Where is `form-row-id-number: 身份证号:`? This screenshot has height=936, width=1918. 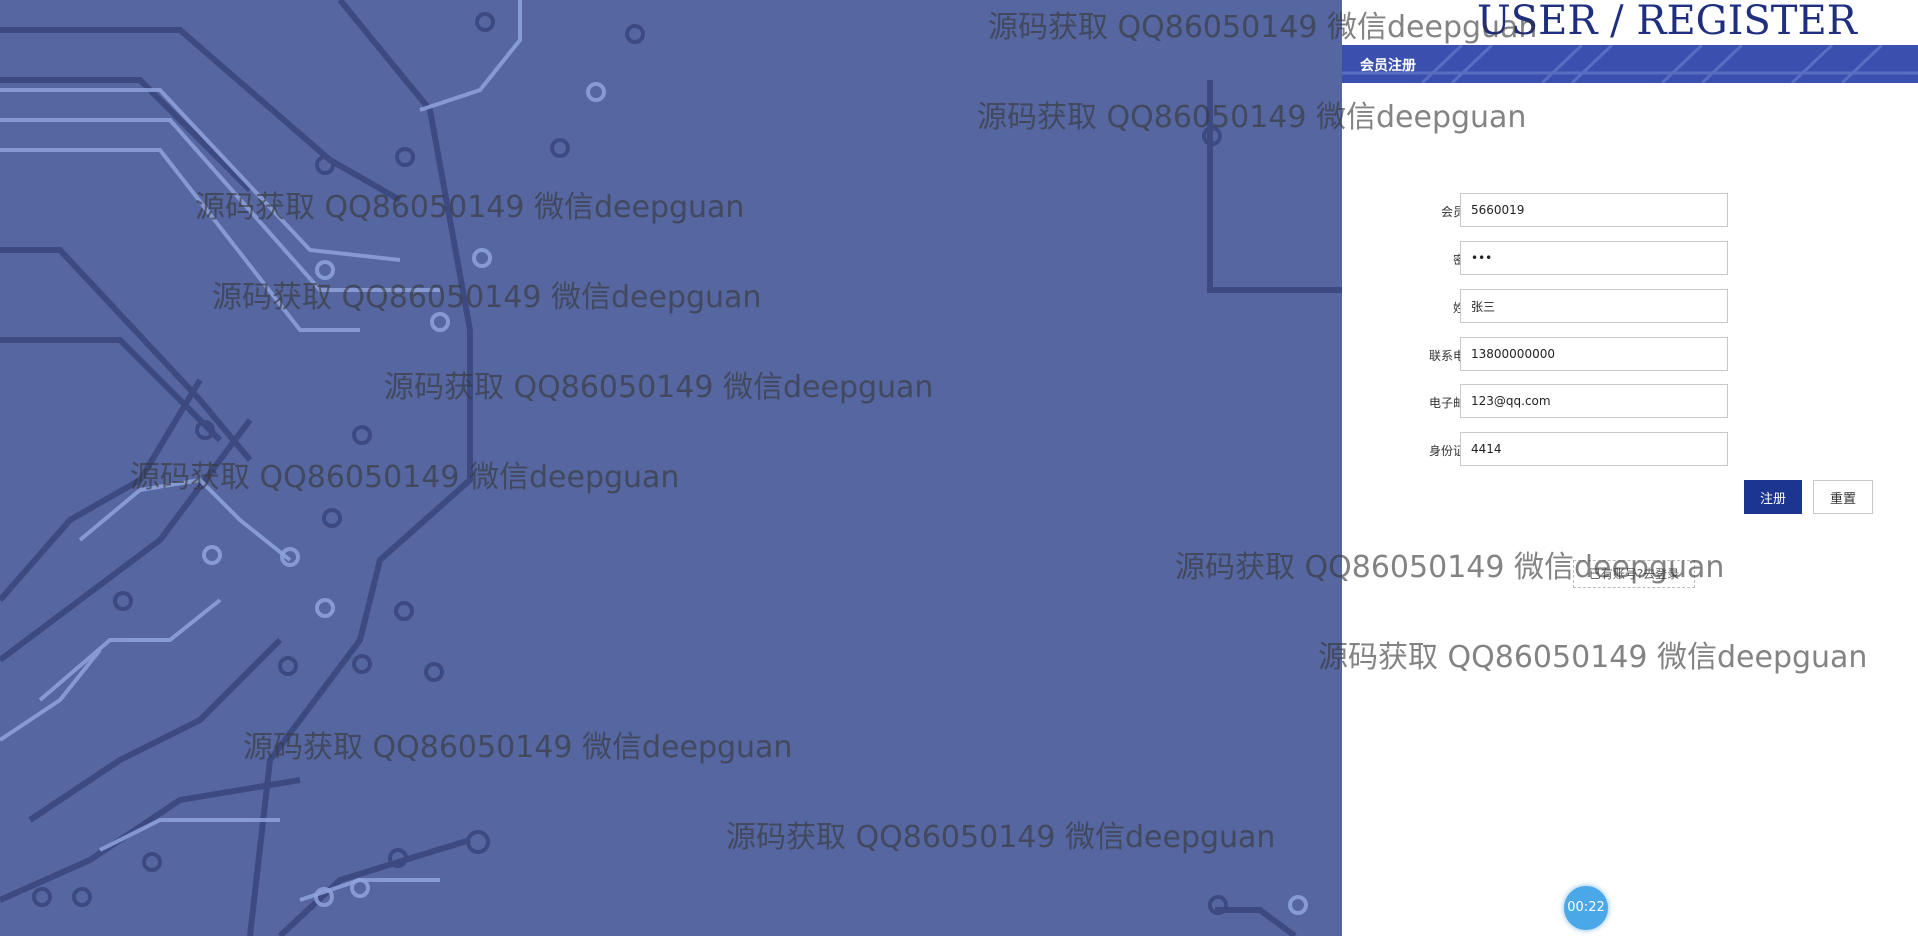 form-row-id-number: 身份证号: is located at coordinates (1630, 450).